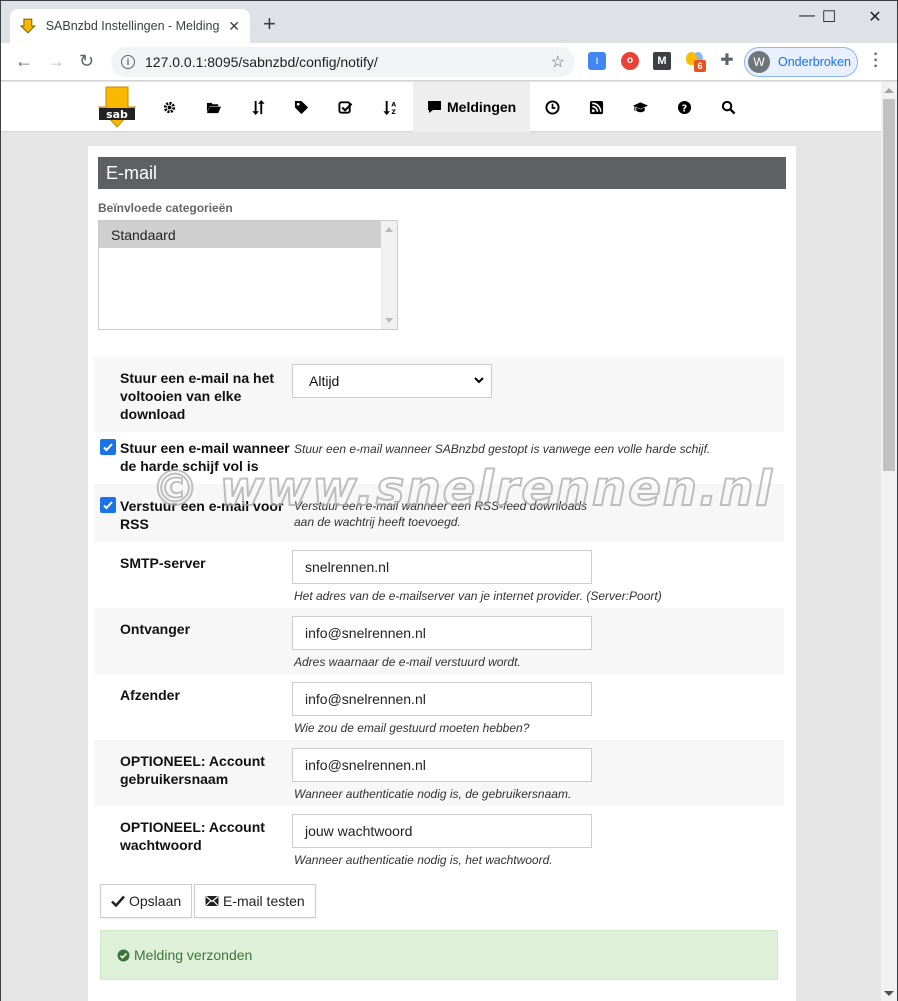 Image resolution: width=898 pixels, height=1001 pixels. I want to click on email-rss-label: Verstuur een e-mail voor RSS, so click(202, 515).